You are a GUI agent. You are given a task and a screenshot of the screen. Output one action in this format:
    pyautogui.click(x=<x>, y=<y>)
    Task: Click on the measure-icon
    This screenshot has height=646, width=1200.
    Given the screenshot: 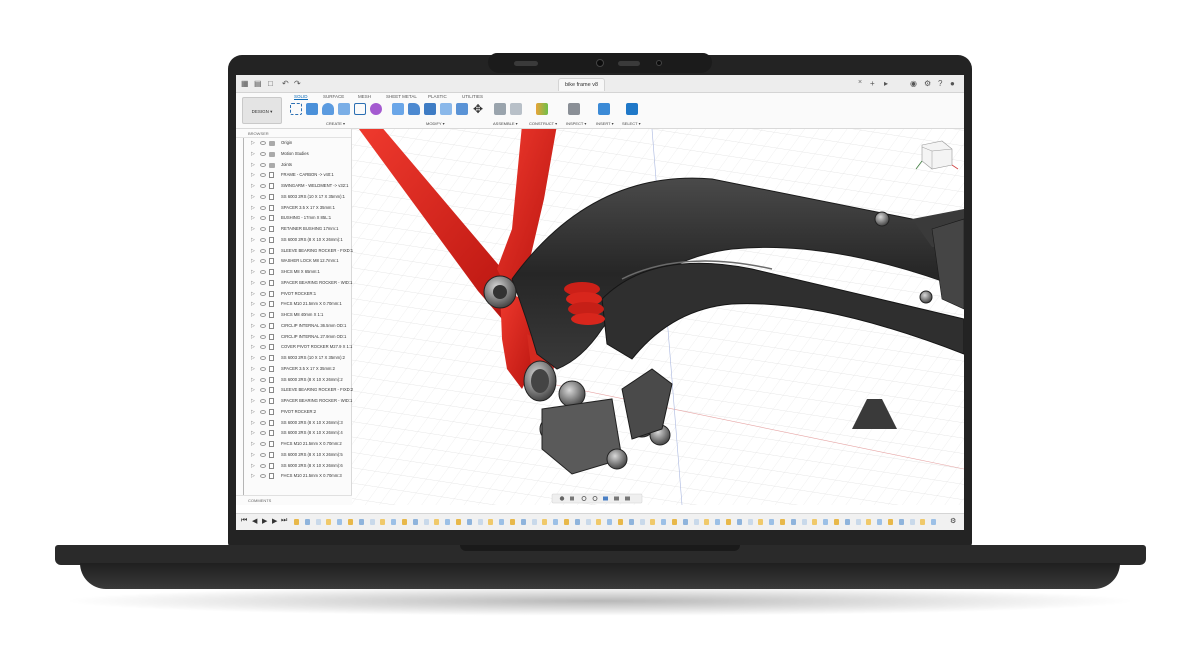 What is the action you would take?
    pyautogui.click(x=574, y=109)
    